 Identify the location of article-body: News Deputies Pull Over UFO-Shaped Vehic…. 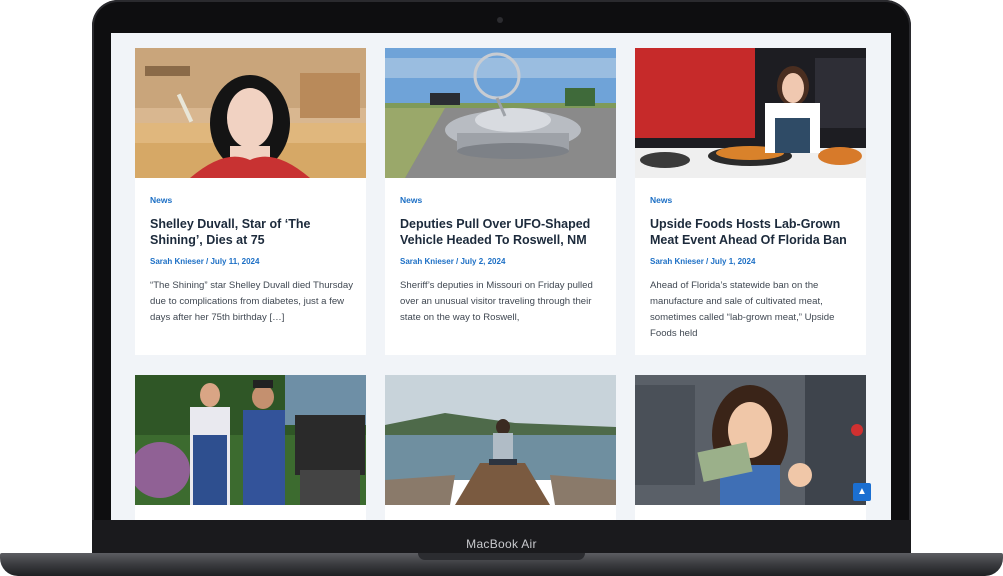
(502, 260).